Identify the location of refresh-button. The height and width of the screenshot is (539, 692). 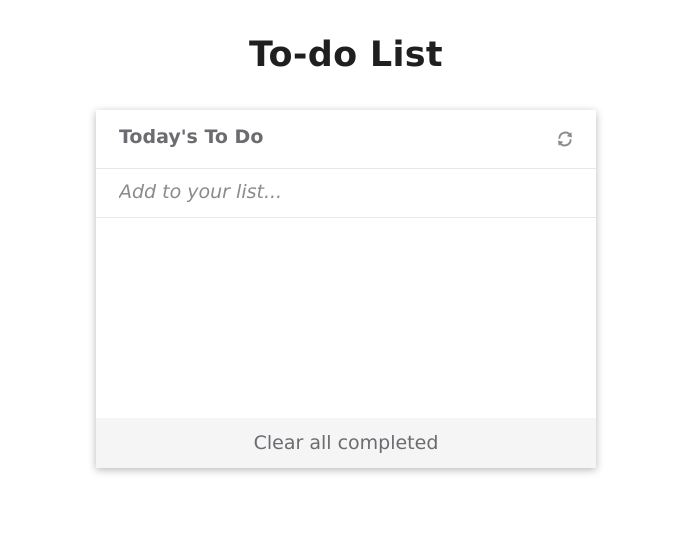
(565, 139).